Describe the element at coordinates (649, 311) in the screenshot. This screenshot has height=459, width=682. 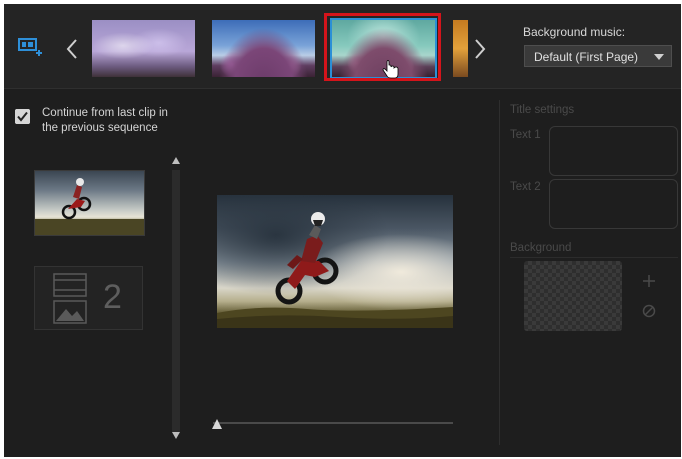
I see `clear-icon` at that location.